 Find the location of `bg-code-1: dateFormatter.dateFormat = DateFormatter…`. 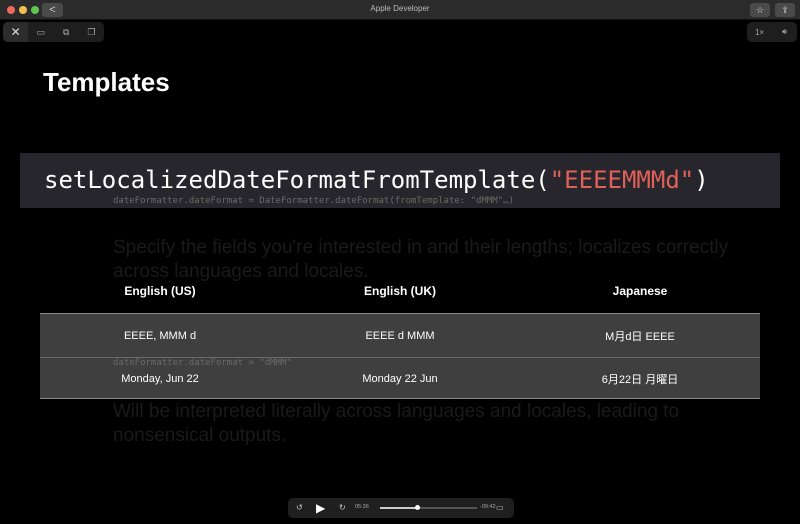

bg-code-1: dateFormatter.dateFormat = DateFormatter… is located at coordinates (313, 201).